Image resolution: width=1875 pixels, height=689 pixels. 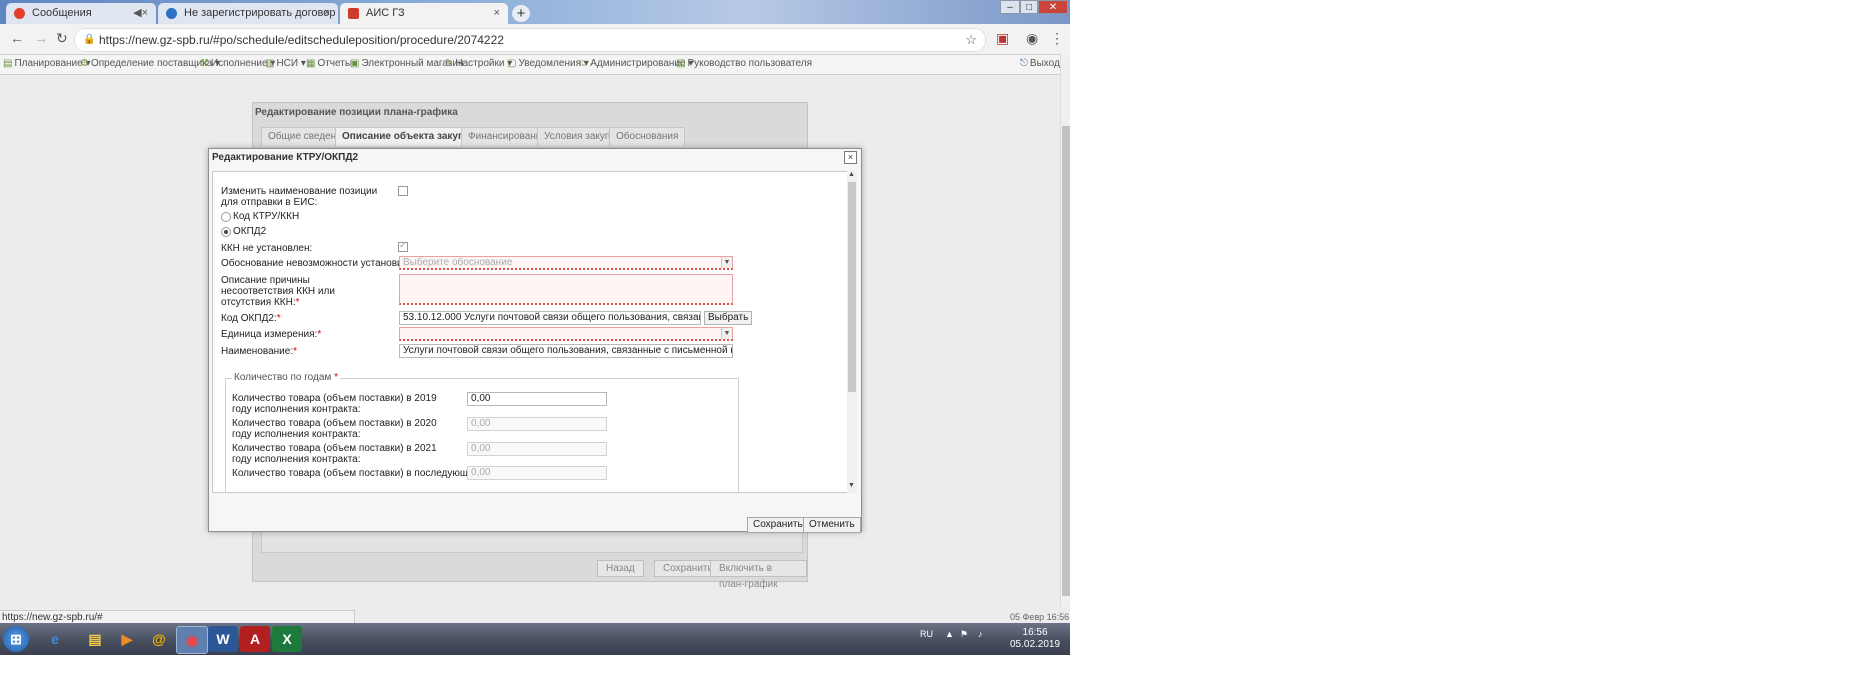 I want to click on reload-icon: ↻, so click(x=62, y=38).